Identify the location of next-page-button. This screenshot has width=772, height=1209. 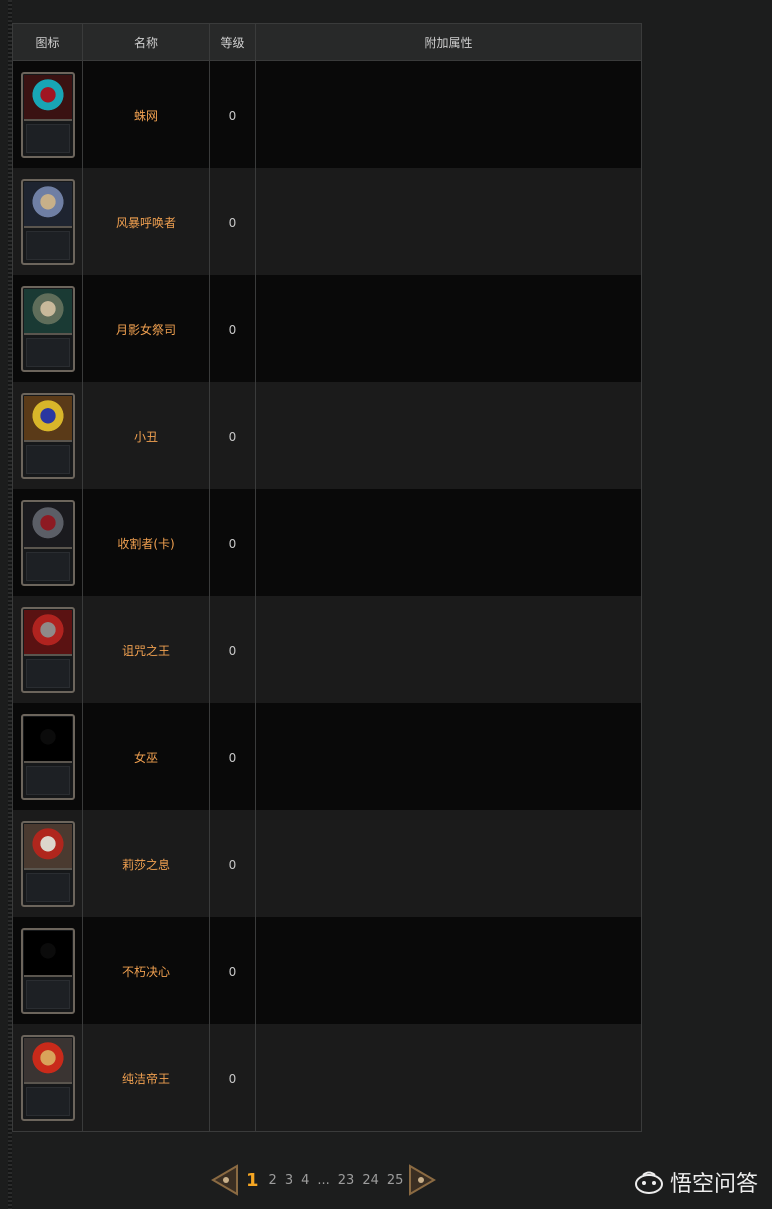
(422, 1180).